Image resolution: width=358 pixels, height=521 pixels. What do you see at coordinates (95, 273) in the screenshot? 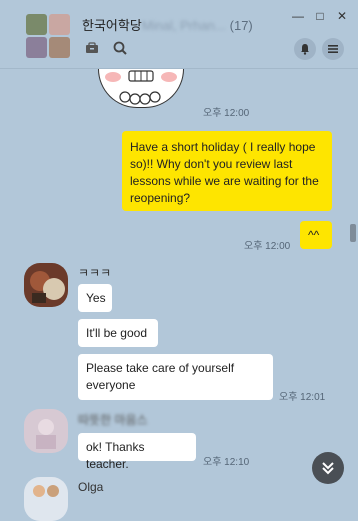
I see `sender-name: ㅋㅋㅋ` at bounding box center [95, 273].